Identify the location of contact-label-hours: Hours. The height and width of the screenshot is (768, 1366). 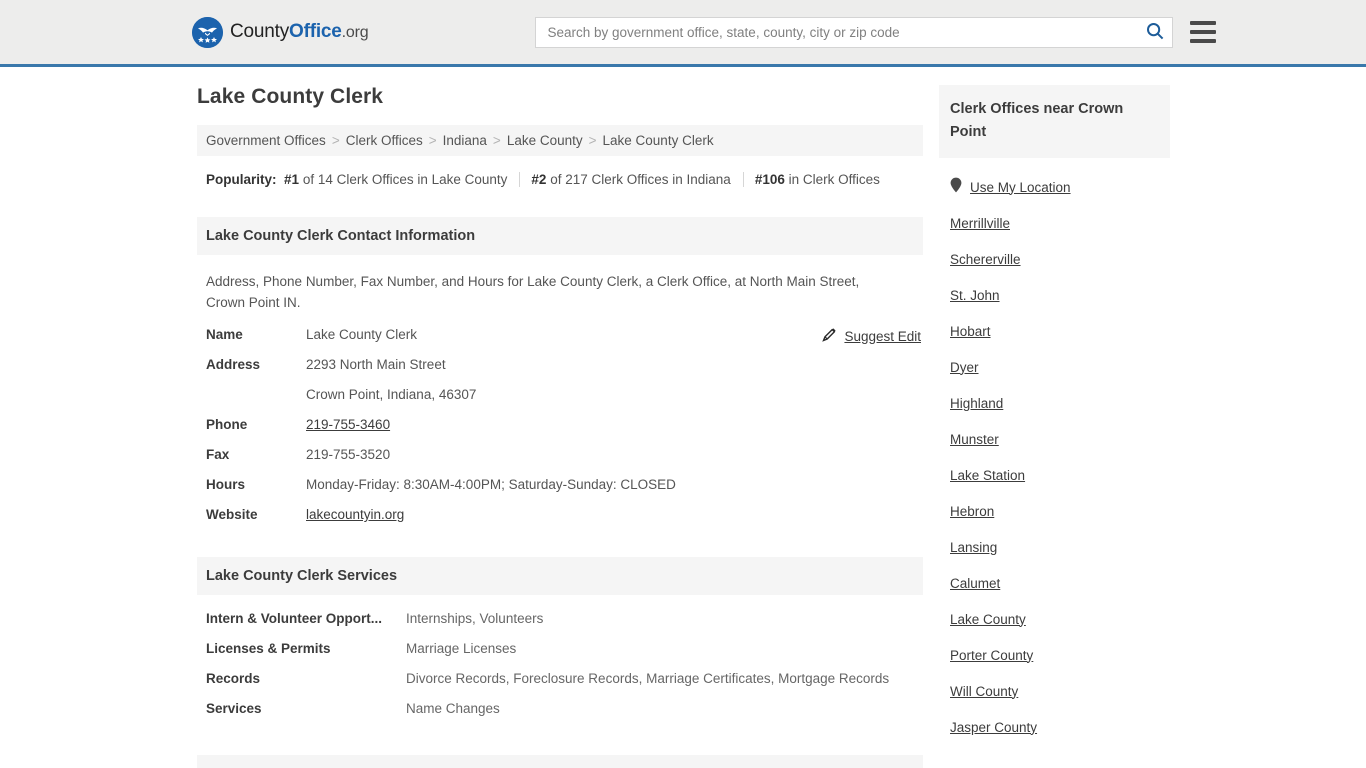
(226, 484).